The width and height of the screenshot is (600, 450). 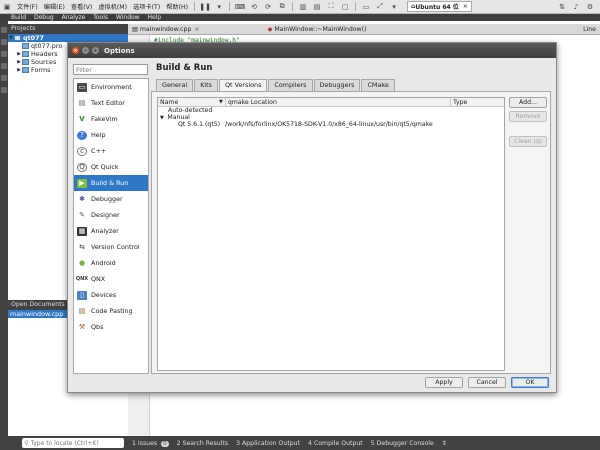 I want to click on volume-icon: ♪, so click(x=576, y=6).